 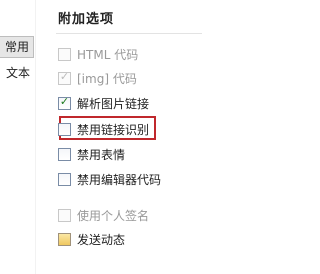 I want to click on img-code-checkbox: ✓, so click(x=64, y=77).